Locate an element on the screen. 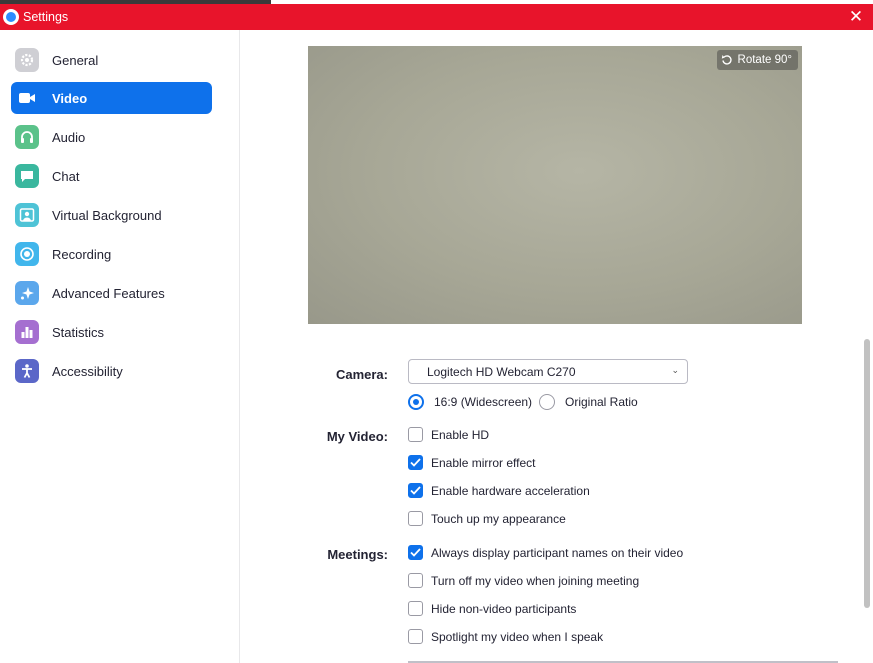  my-video-label: My Video: is located at coordinates (357, 436).